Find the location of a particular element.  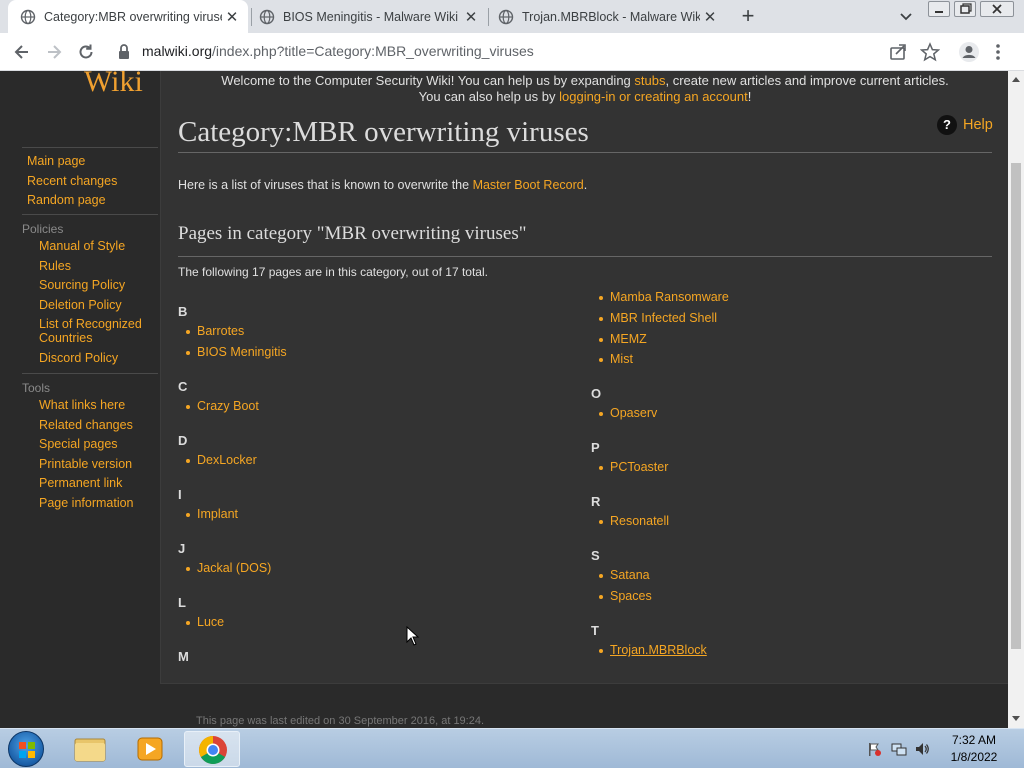

file-explorer-taskbar-button is located at coordinates (90, 749).